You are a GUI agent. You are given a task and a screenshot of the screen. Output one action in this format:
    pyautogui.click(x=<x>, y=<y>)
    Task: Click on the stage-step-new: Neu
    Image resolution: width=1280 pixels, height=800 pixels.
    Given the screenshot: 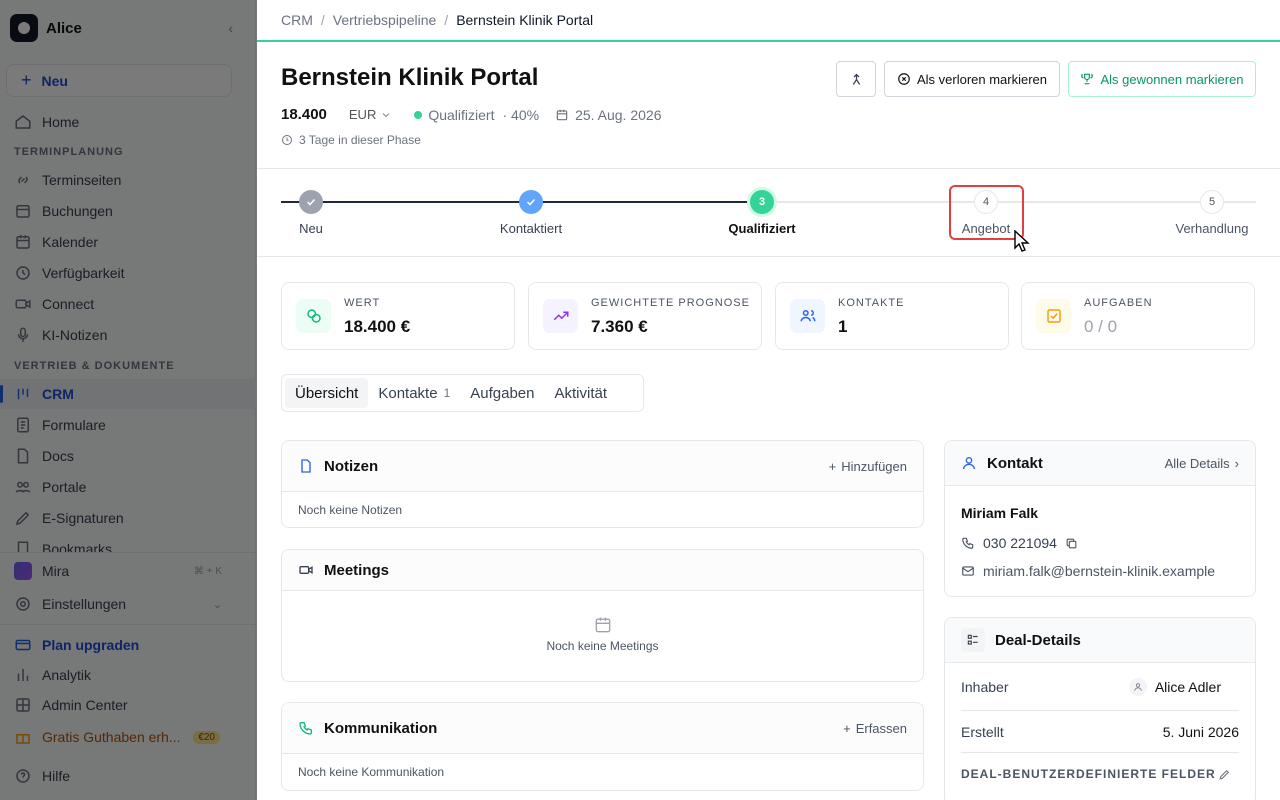 What is the action you would take?
    pyautogui.click(x=311, y=213)
    